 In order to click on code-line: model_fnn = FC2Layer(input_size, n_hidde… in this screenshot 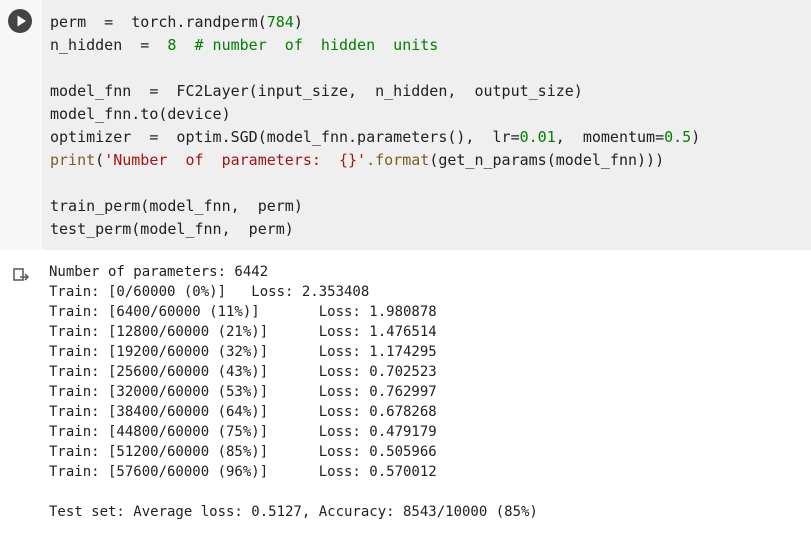, I will do `click(375, 91)`.